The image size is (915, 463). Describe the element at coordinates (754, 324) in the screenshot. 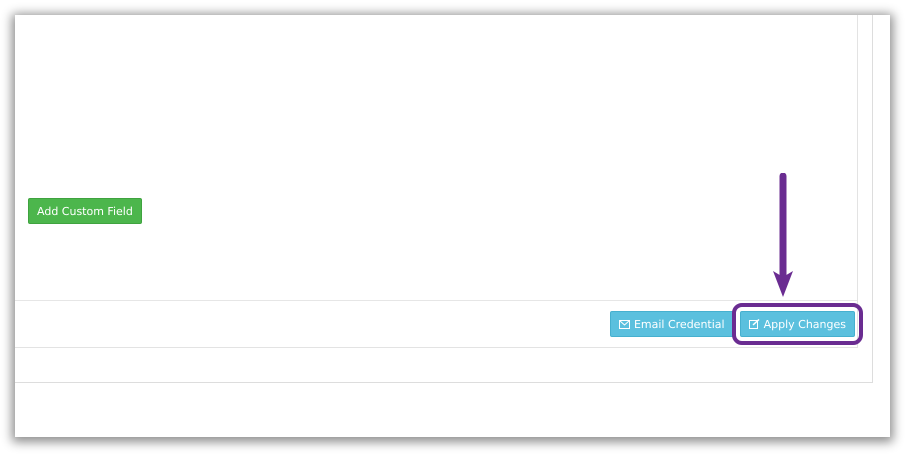

I see `edit-icon` at that location.